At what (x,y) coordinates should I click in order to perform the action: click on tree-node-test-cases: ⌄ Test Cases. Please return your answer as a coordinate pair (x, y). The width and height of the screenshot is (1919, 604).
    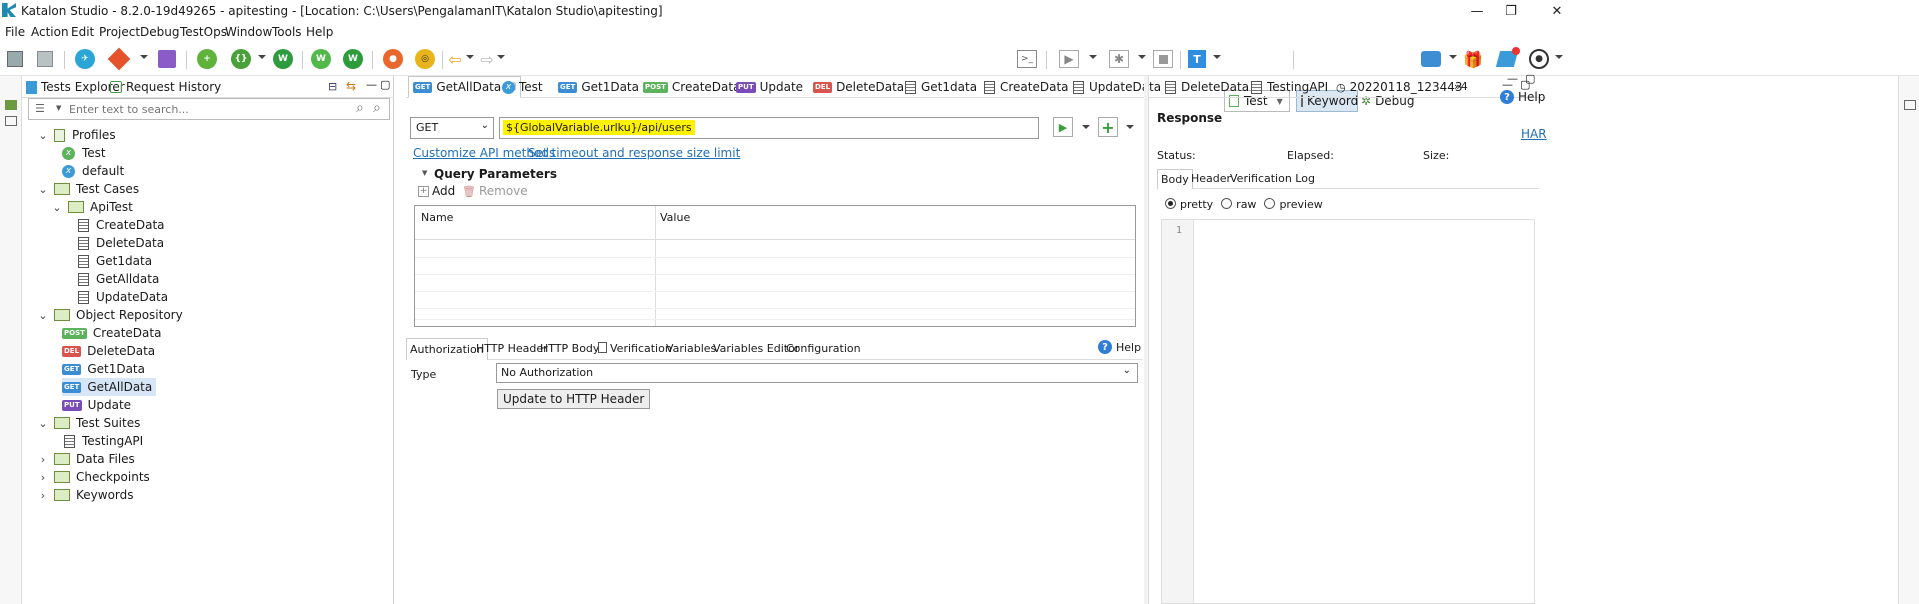
    Looking at the image, I should click on (87, 189).